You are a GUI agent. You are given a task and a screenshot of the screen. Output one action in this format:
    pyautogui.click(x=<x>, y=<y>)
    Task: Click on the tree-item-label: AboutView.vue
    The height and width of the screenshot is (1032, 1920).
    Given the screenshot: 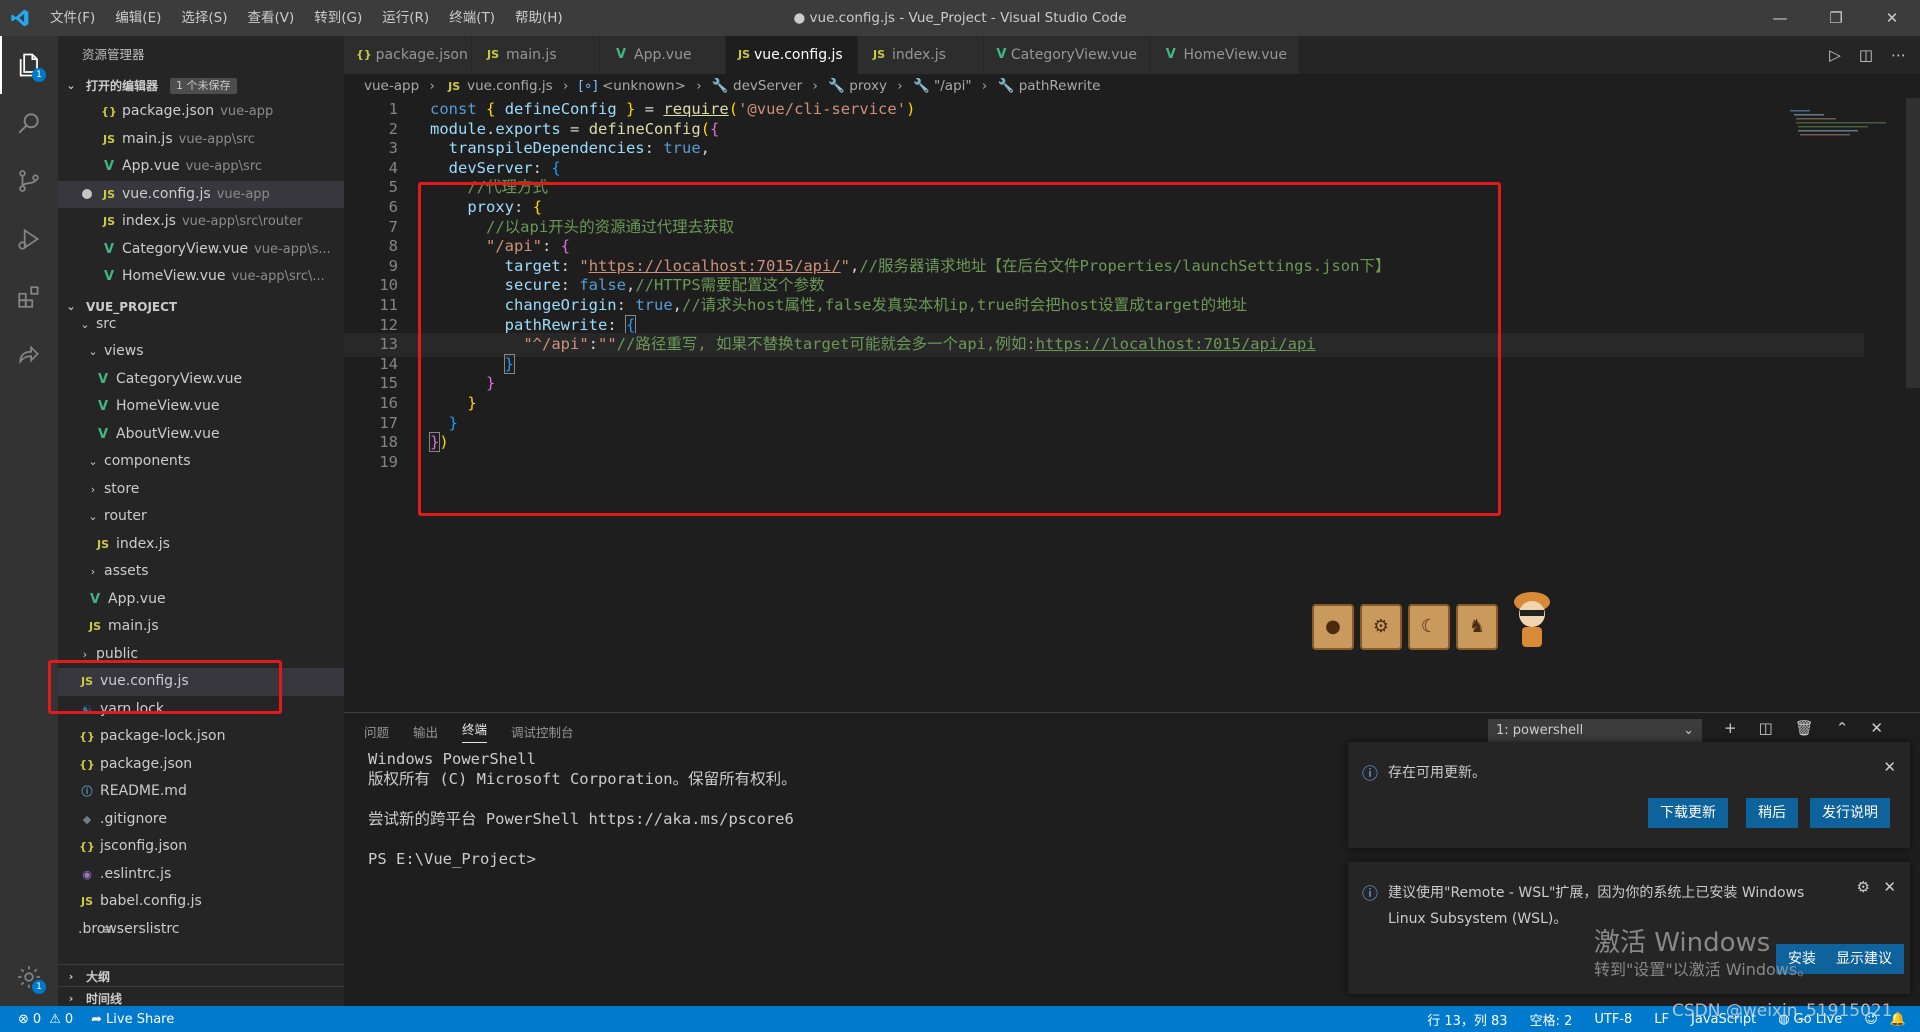 What is the action you would take?
    pyautogui.click(x=168, y=433)
    